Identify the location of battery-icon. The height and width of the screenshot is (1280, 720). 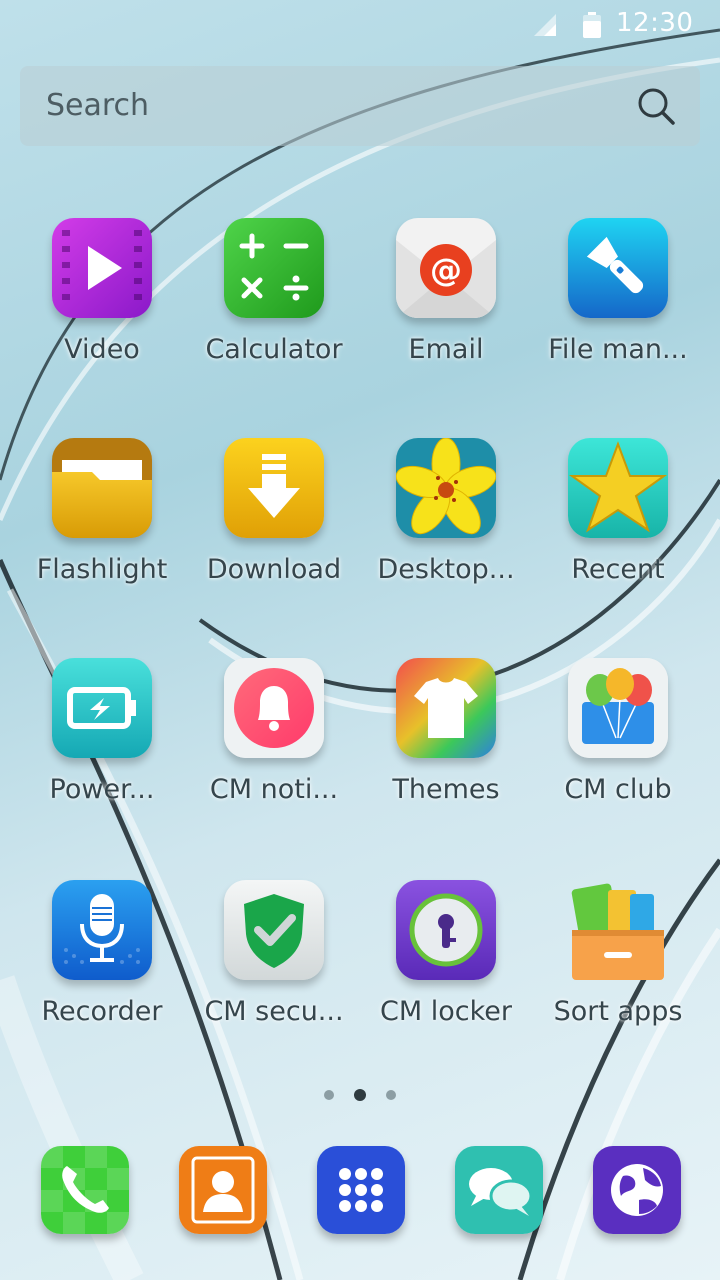
(592, 25).